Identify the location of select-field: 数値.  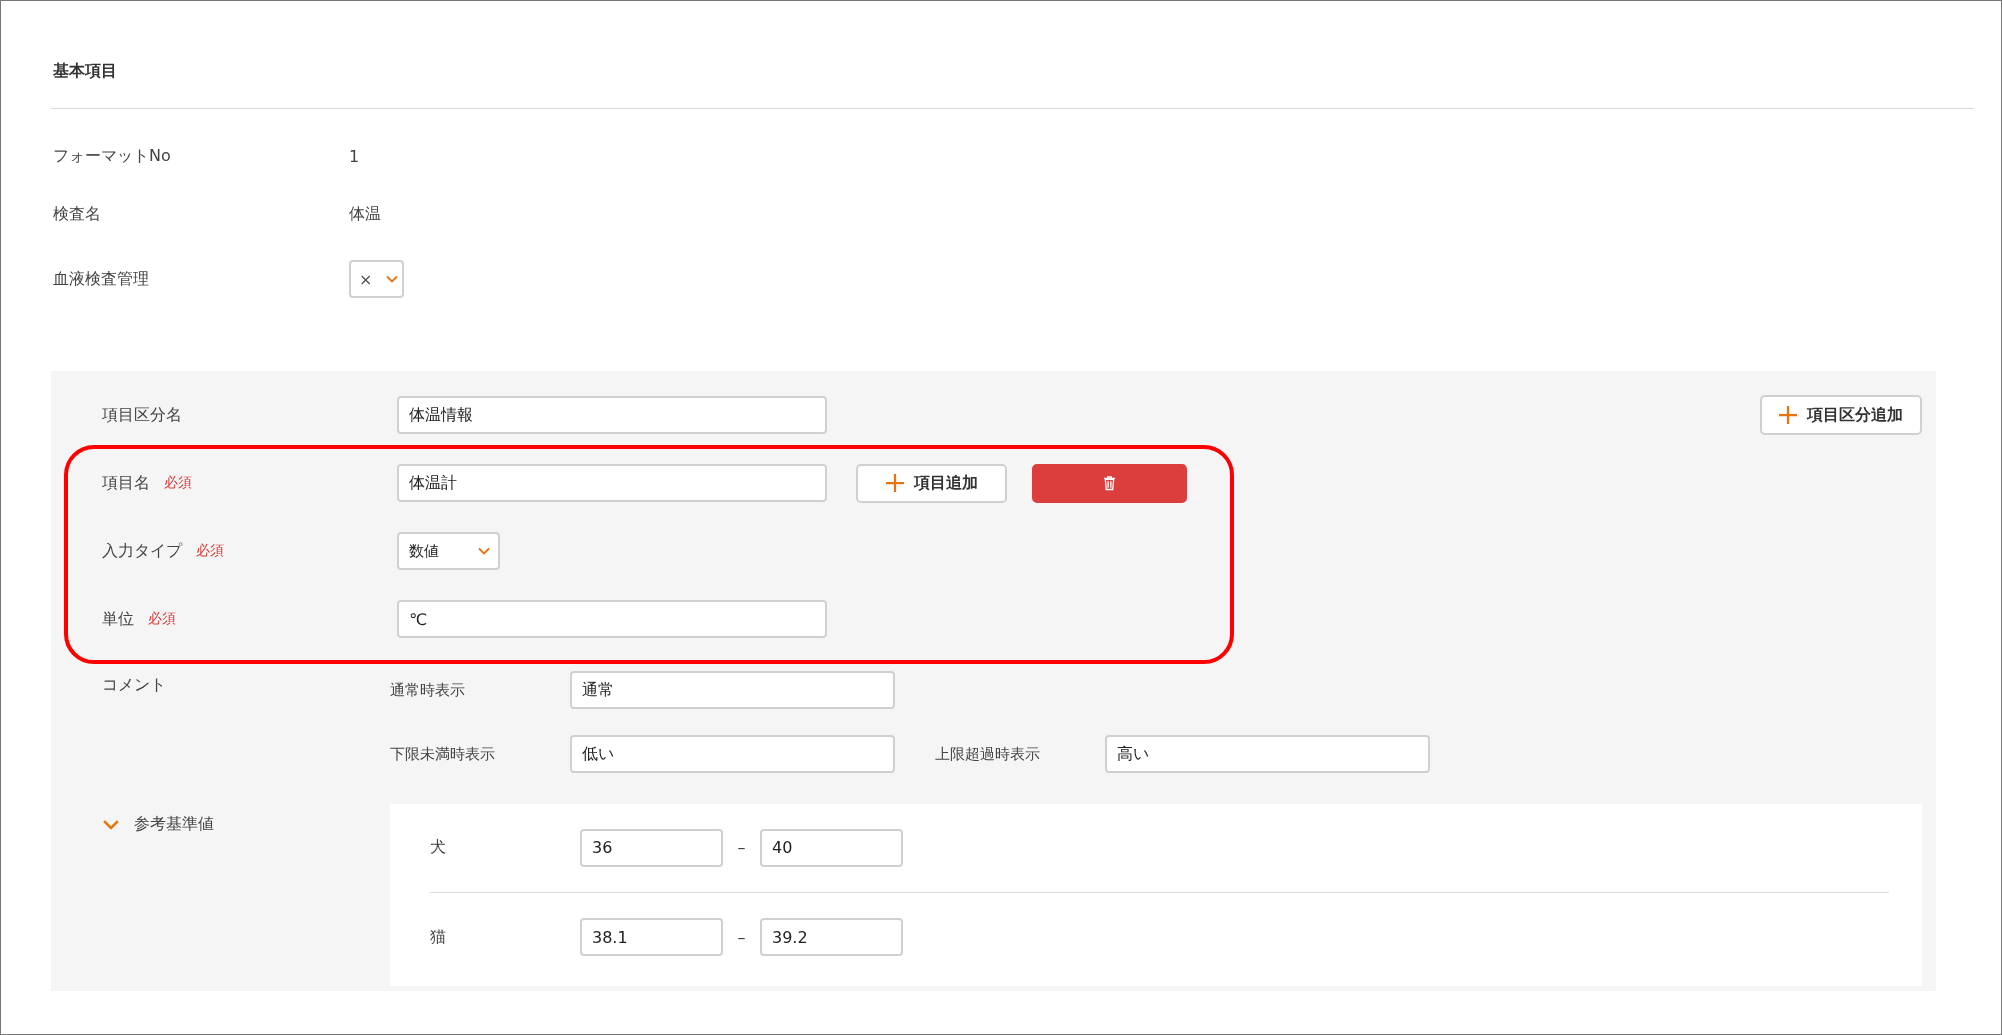
(448, 551).